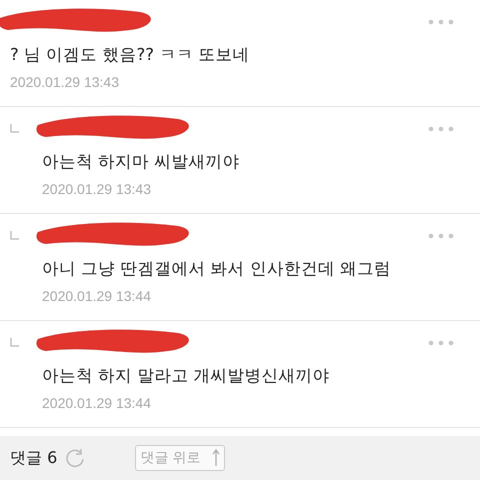 The width and height of the screenshot is (480, 480). What do you see at coordinates (180, 458) in the screenshot?
I see `scroll-to-comments-button: 댓글 위로` at bounding box center [180, 458].